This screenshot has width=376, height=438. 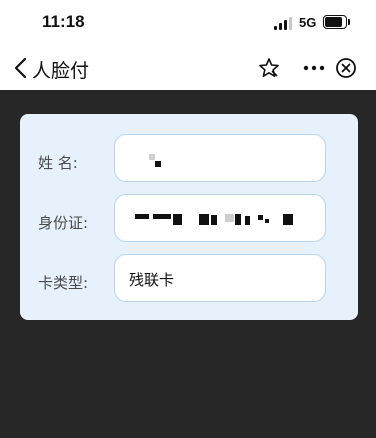 I want to click on chevron-left-icon, so click(x=20, y=68).